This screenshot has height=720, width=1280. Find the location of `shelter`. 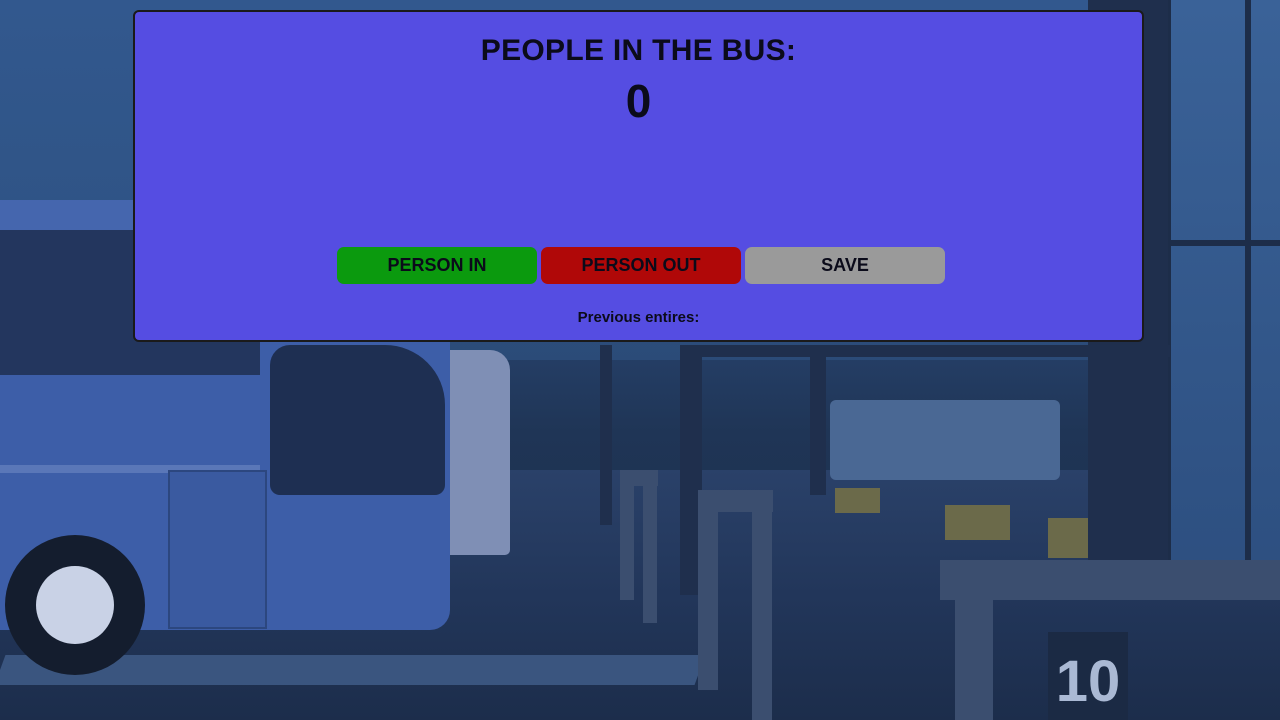

shelter is located at coordinates (945, 440).